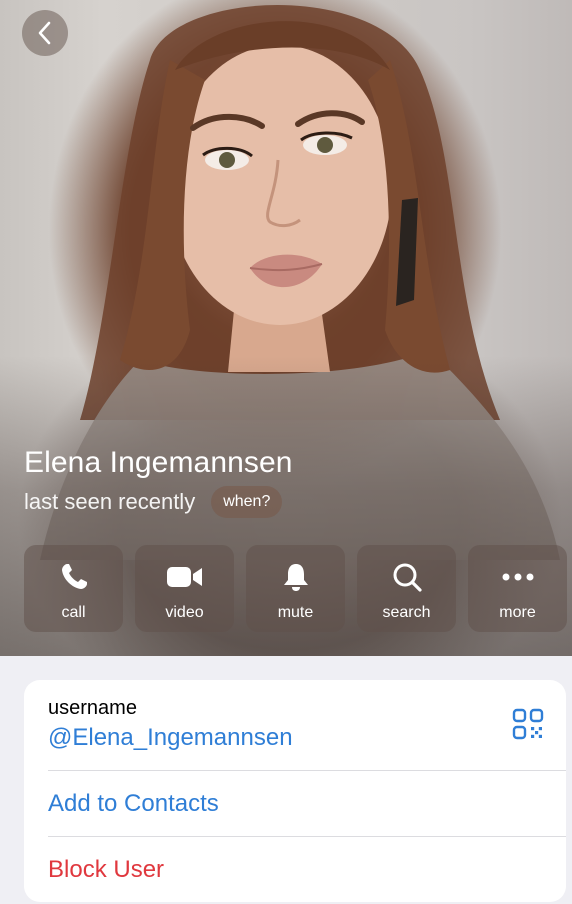  I want to click on chevron-left-icon, so click(44, 33).